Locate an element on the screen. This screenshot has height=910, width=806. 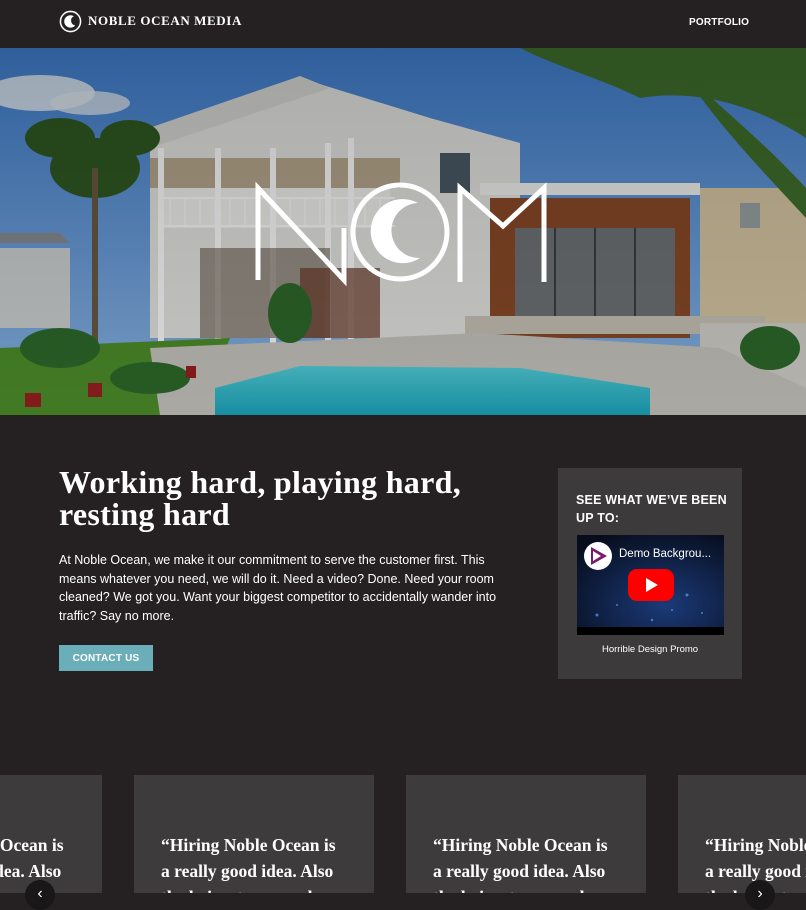
channel-avatar is located at coordinates (598, 556).